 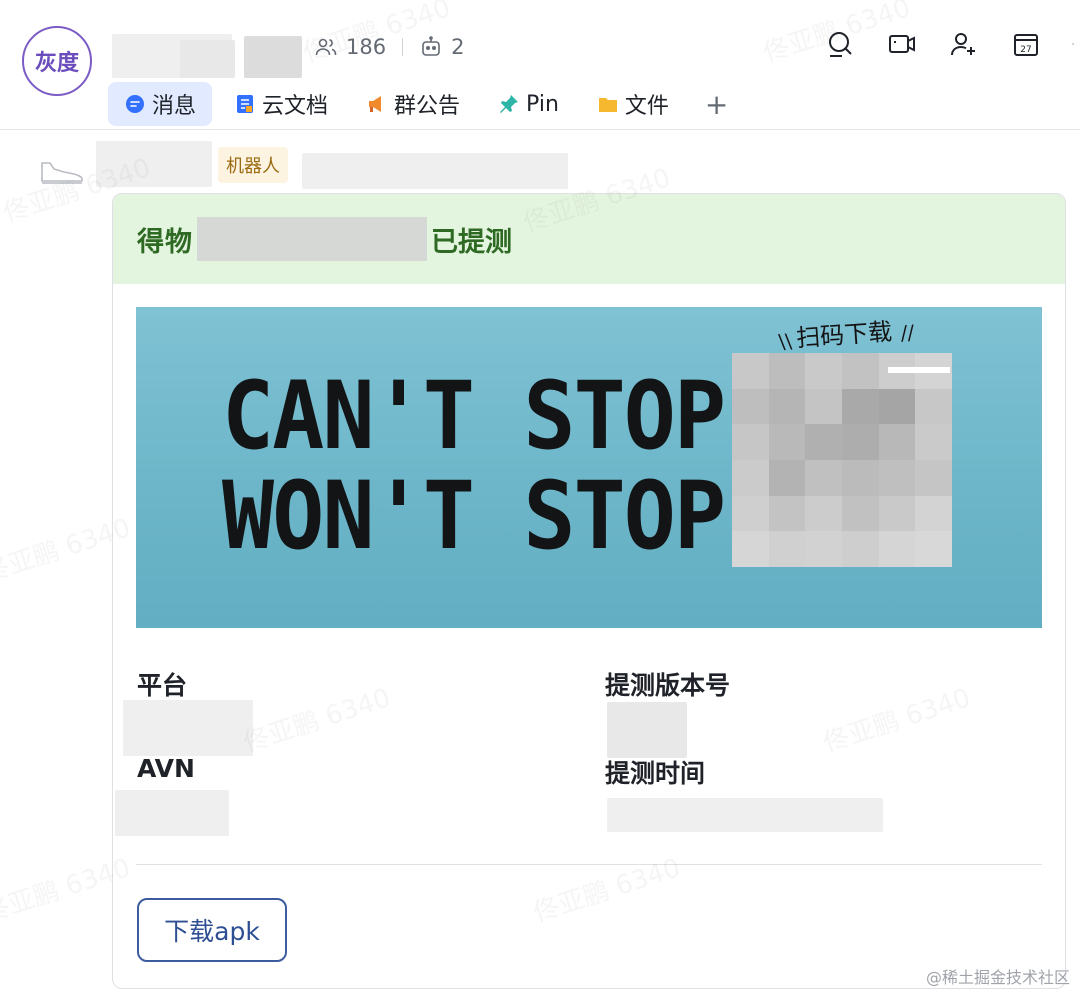 I want to click on group-avatar: 灰度, so click(x=57, y=61).